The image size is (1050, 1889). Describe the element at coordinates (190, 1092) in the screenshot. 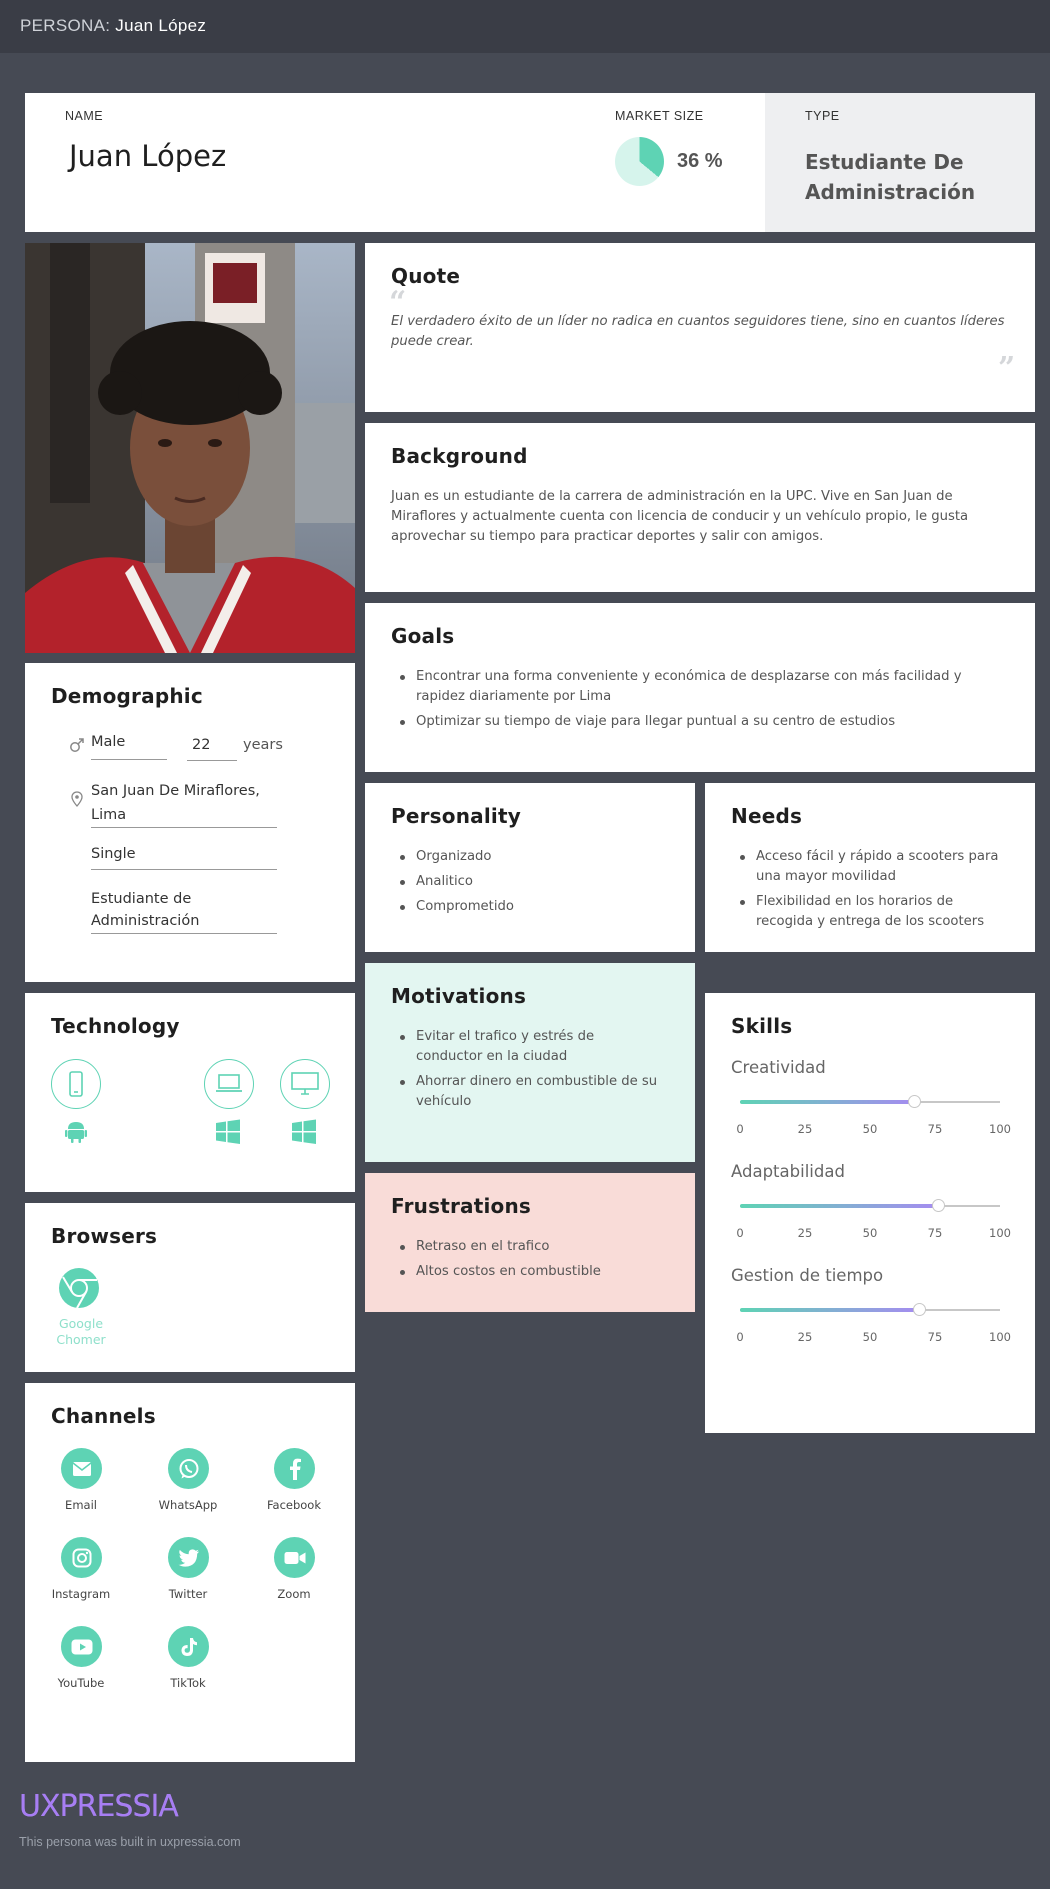

I see `technology-card: Technology` at that location.